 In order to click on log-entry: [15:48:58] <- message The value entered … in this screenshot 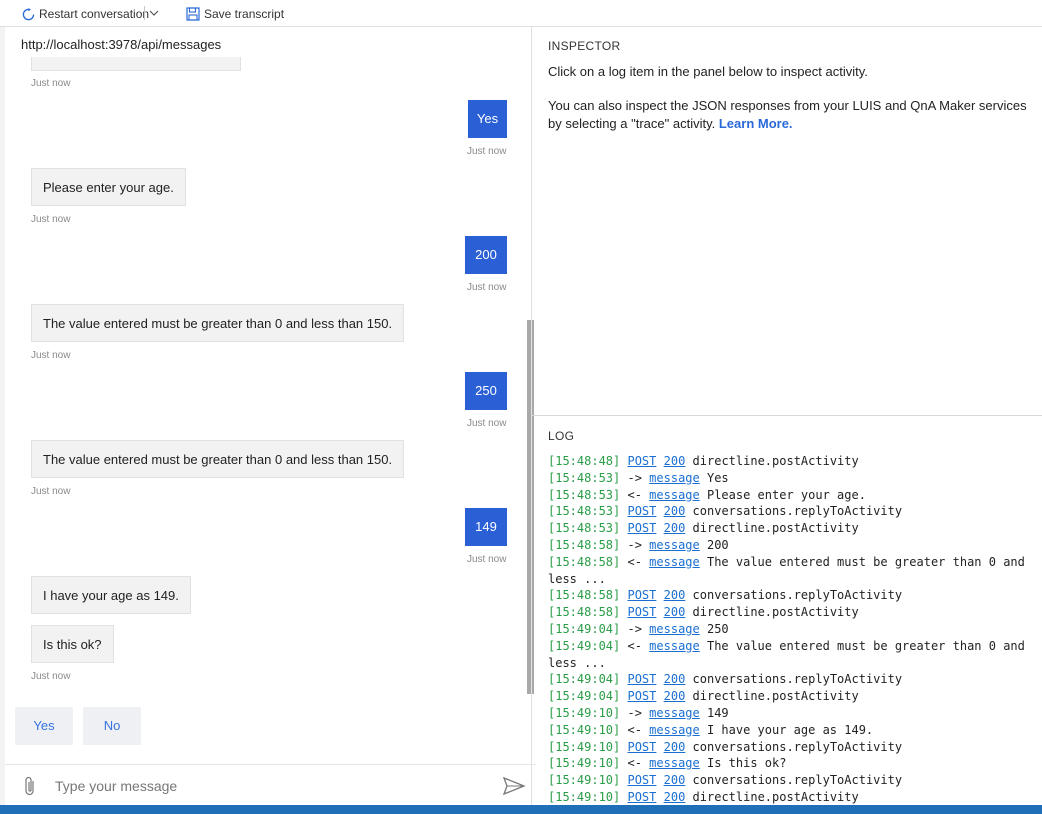, I will do `click(793, 571)`.